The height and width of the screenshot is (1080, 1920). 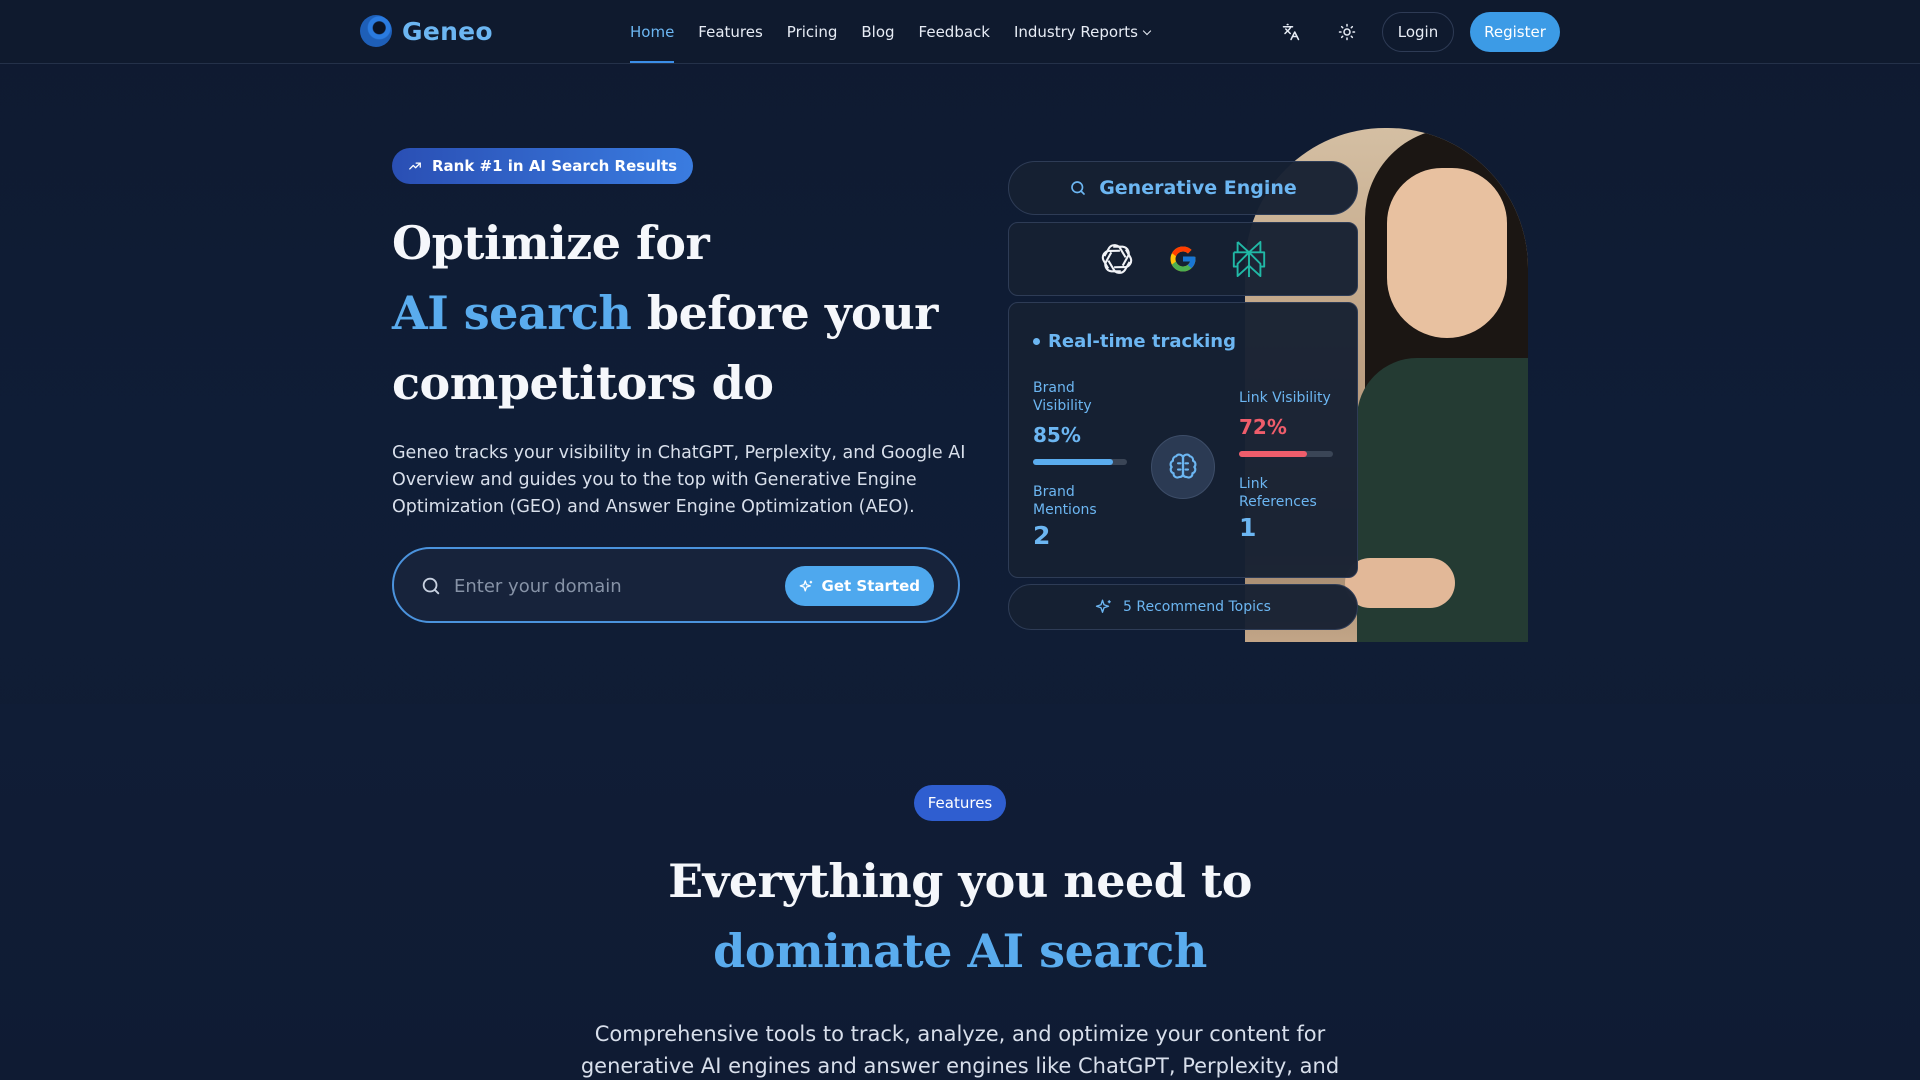 I want to click on features-title-line1: Everything you need to, so click(x=960, y=881).